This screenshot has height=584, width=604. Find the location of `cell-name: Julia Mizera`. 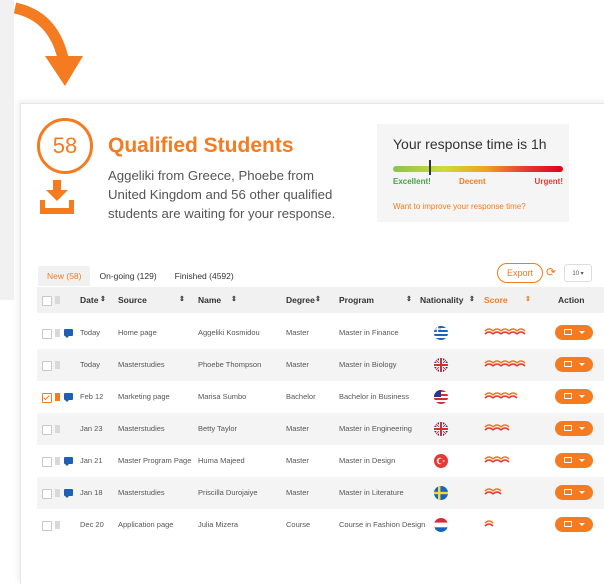

cell-name: Julia Mizera is located at coordinates (218, 525).